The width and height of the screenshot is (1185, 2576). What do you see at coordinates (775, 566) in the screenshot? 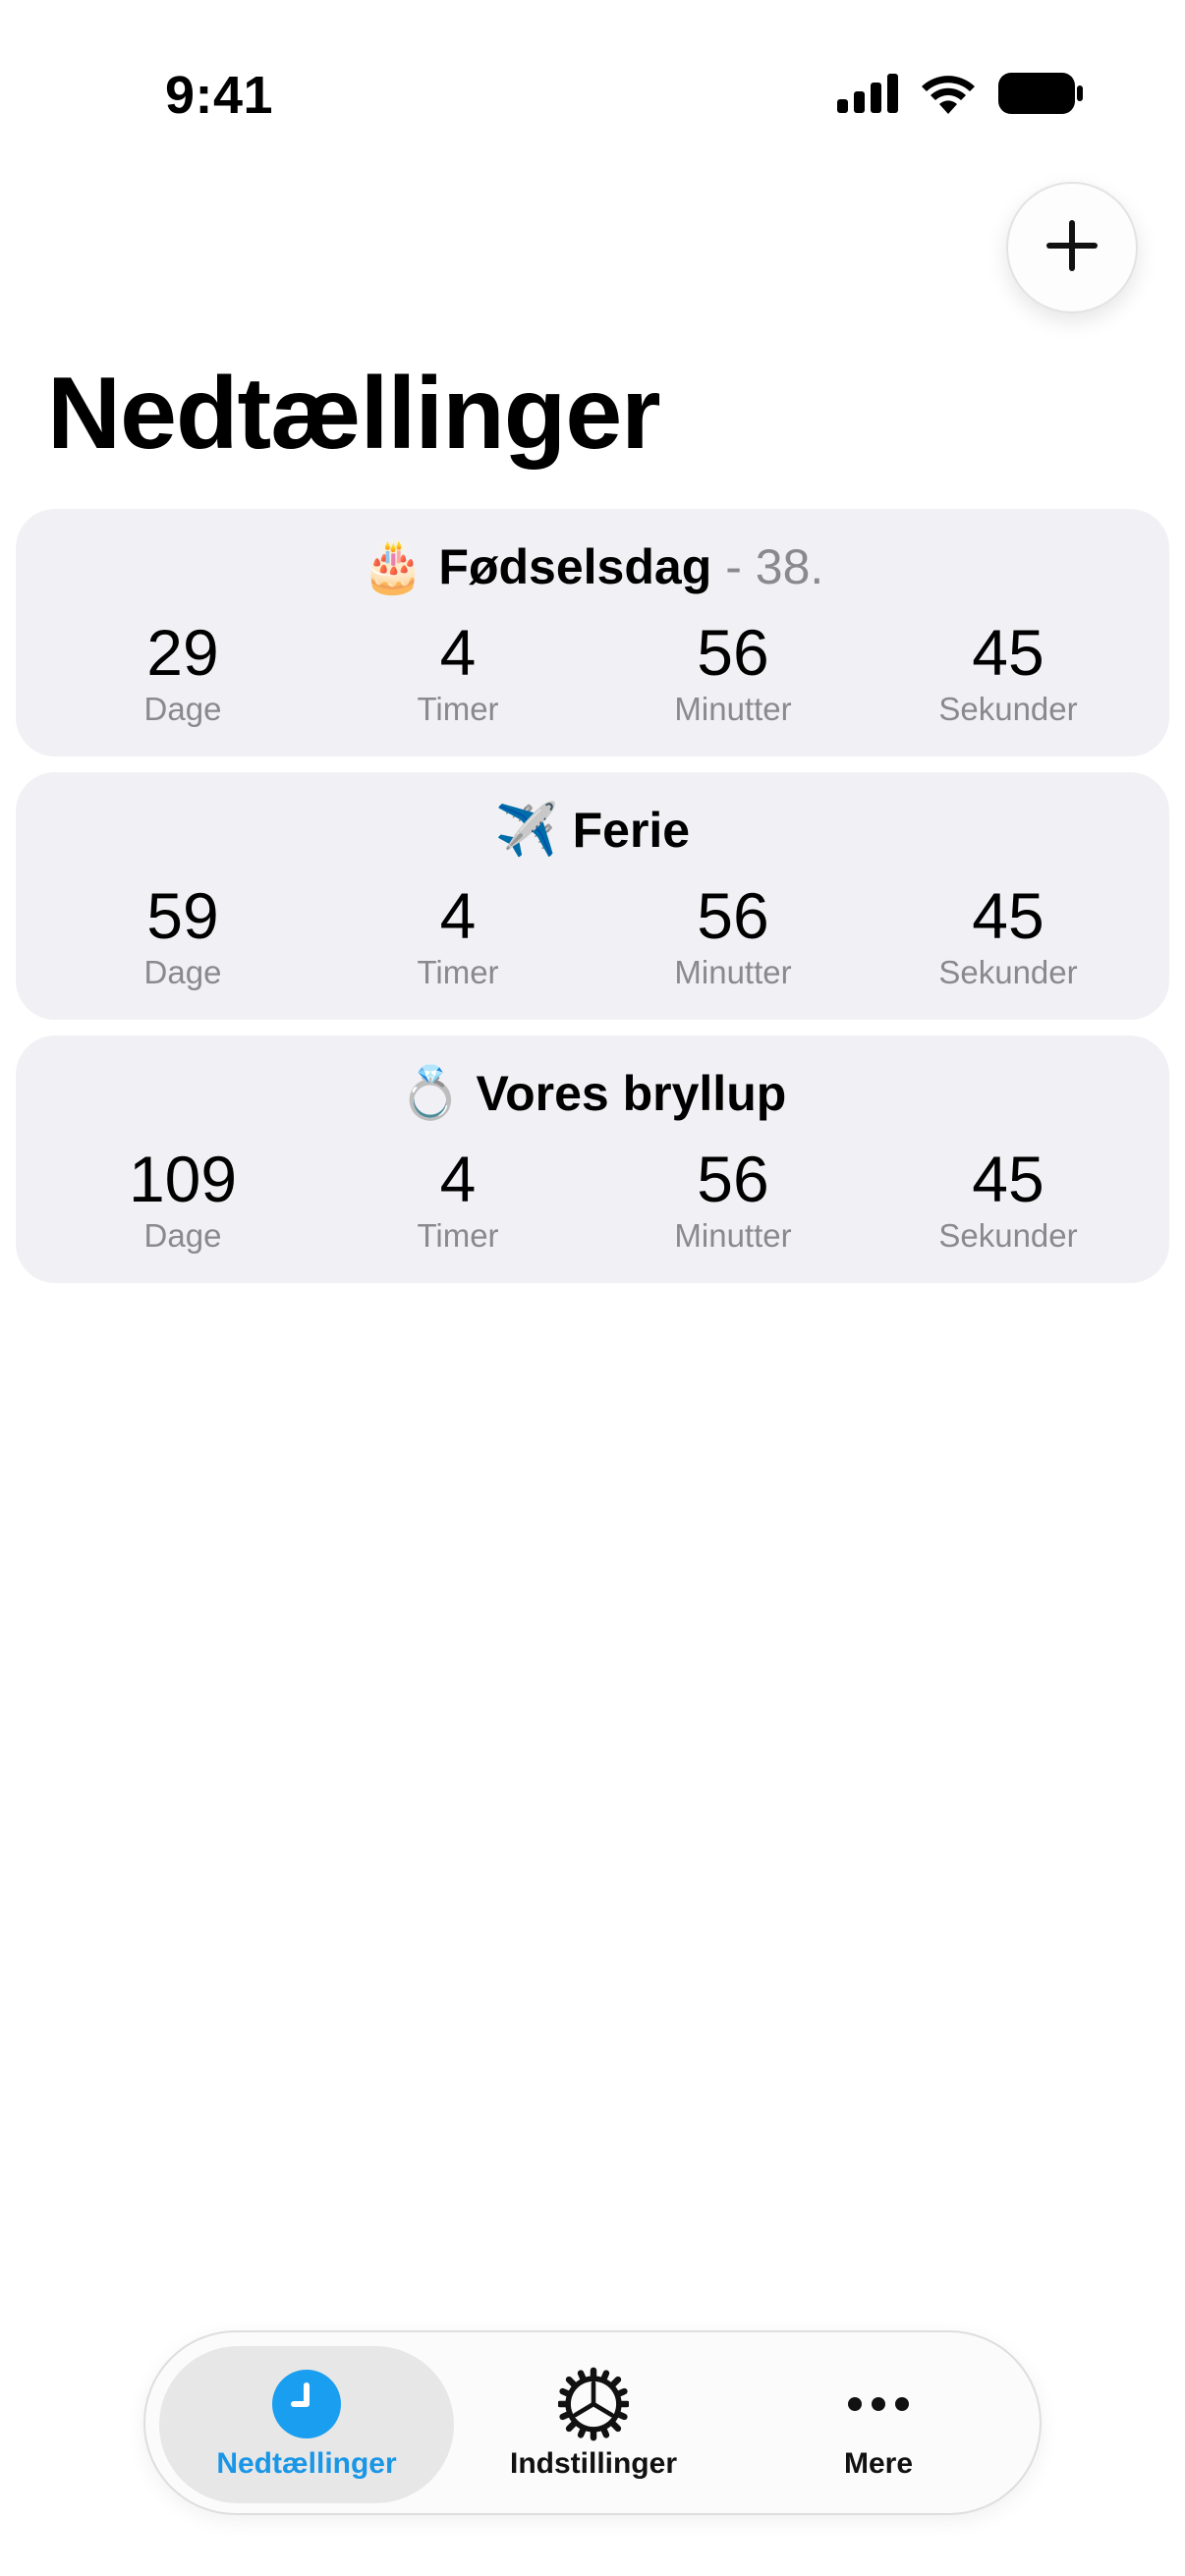
I see `countdown-suffix: - 38.` at bounding box center [775, 566].